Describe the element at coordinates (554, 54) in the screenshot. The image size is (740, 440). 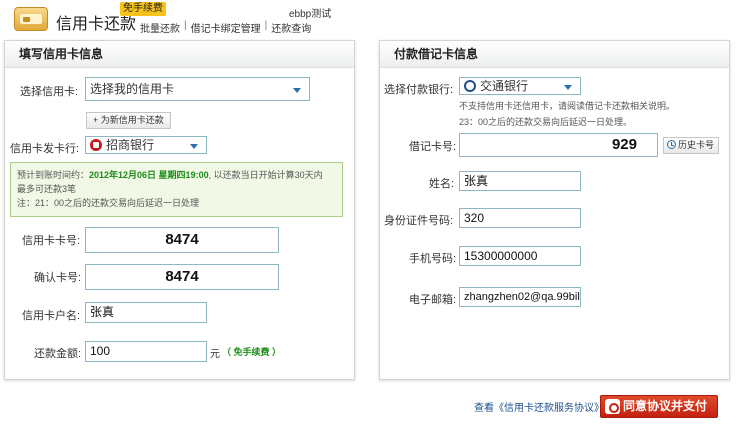
I see `panel-title: 付款借记卡信息` at that location.